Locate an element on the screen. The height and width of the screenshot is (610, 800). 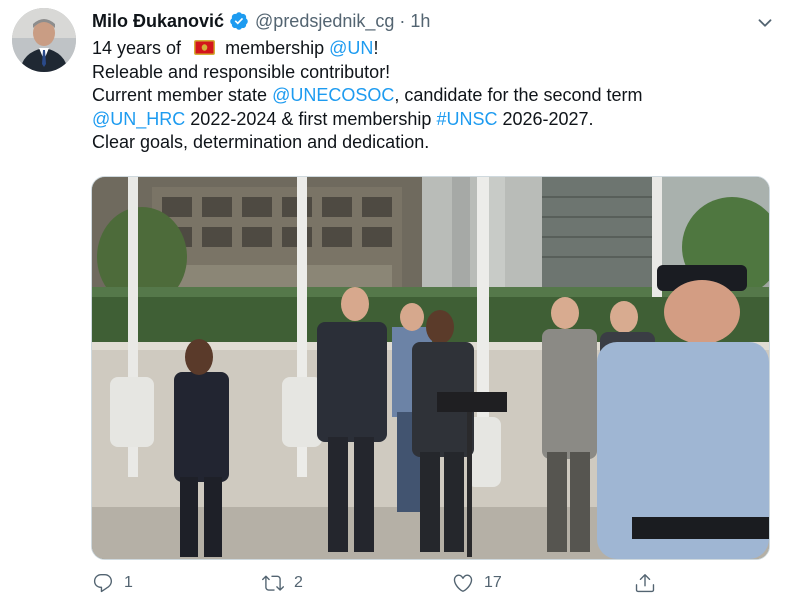
avatar is located at coordinates (44, 40).